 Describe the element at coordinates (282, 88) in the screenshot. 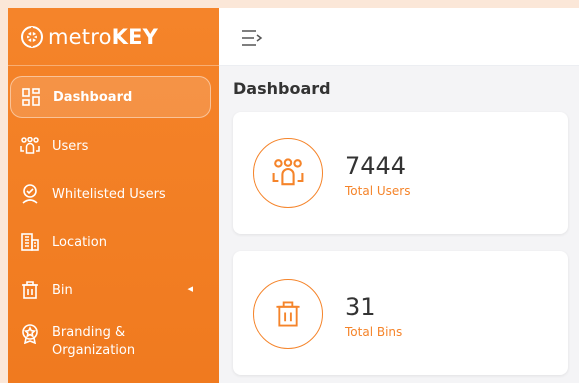

I see `page-title: Dashboard` at that location.